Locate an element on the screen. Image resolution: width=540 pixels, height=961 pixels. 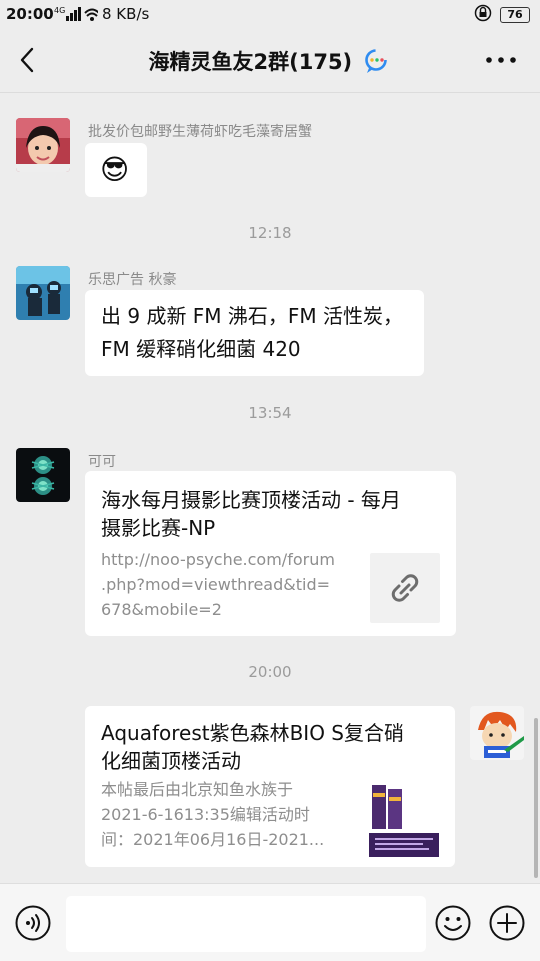
sender-name: 乐思广告 秋豪 is located at coordinates (132, 280).